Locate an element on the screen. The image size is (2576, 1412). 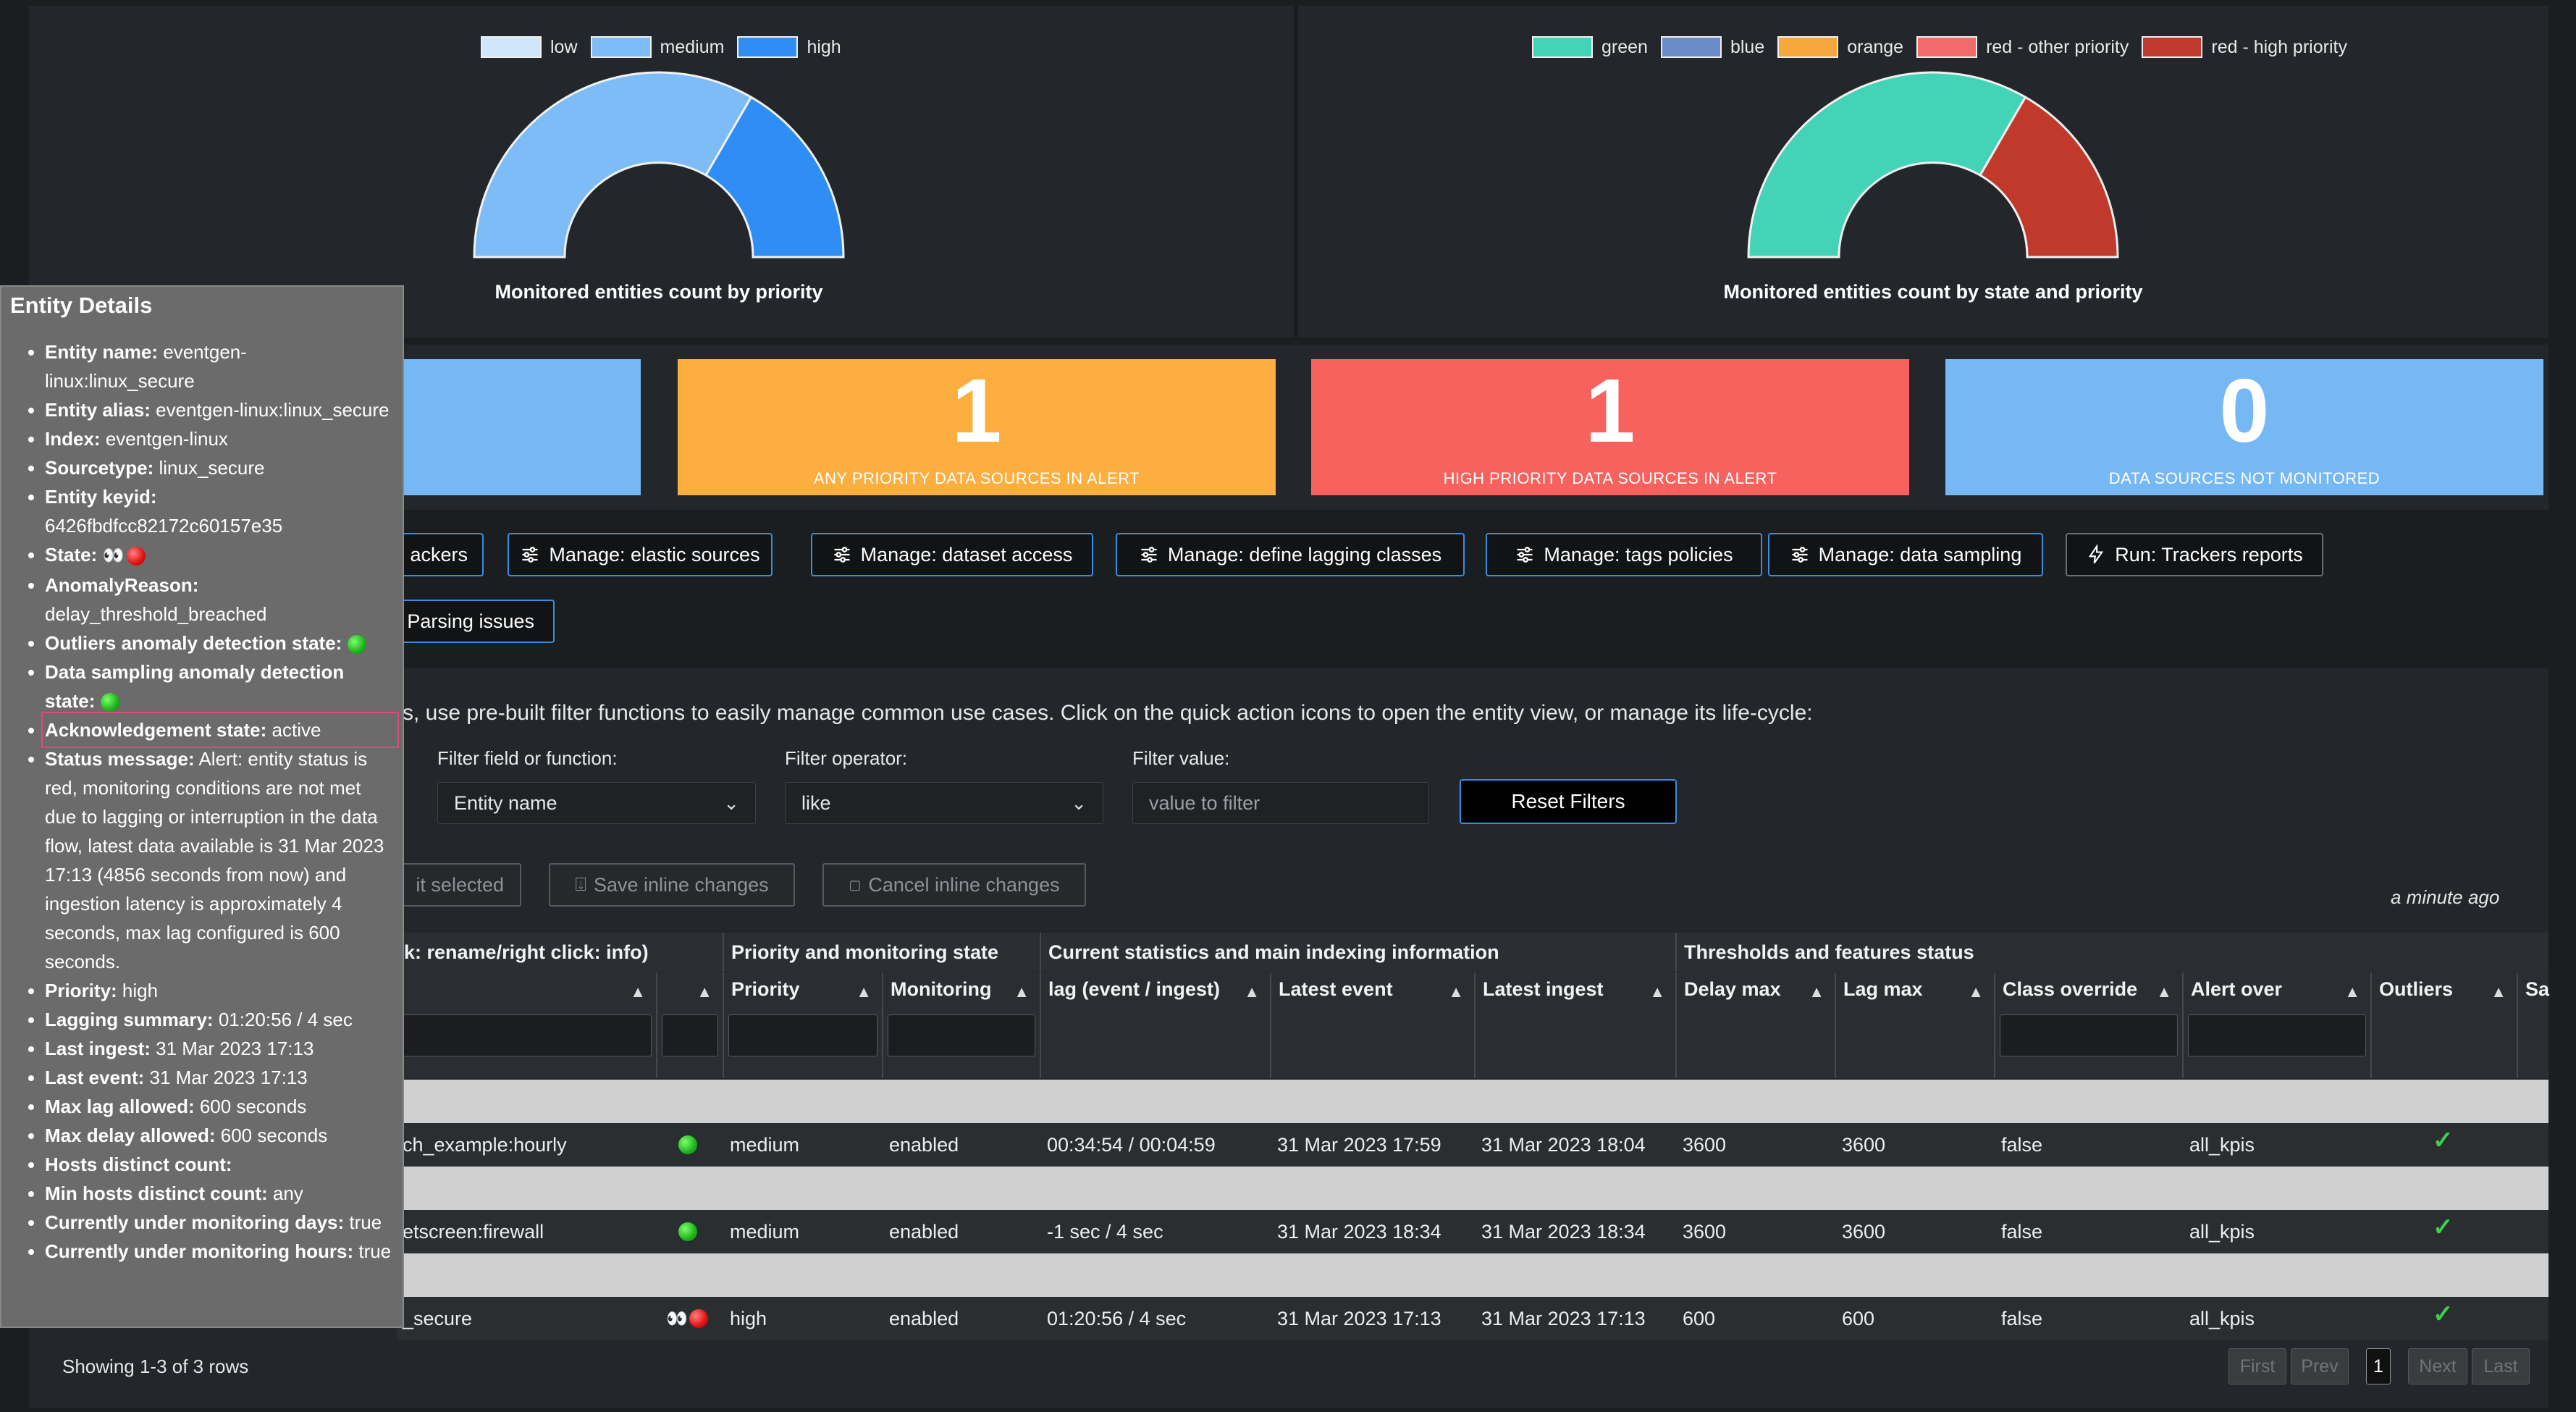
filter-field-label: Filter field or function: is located at coordinates (527, 758).